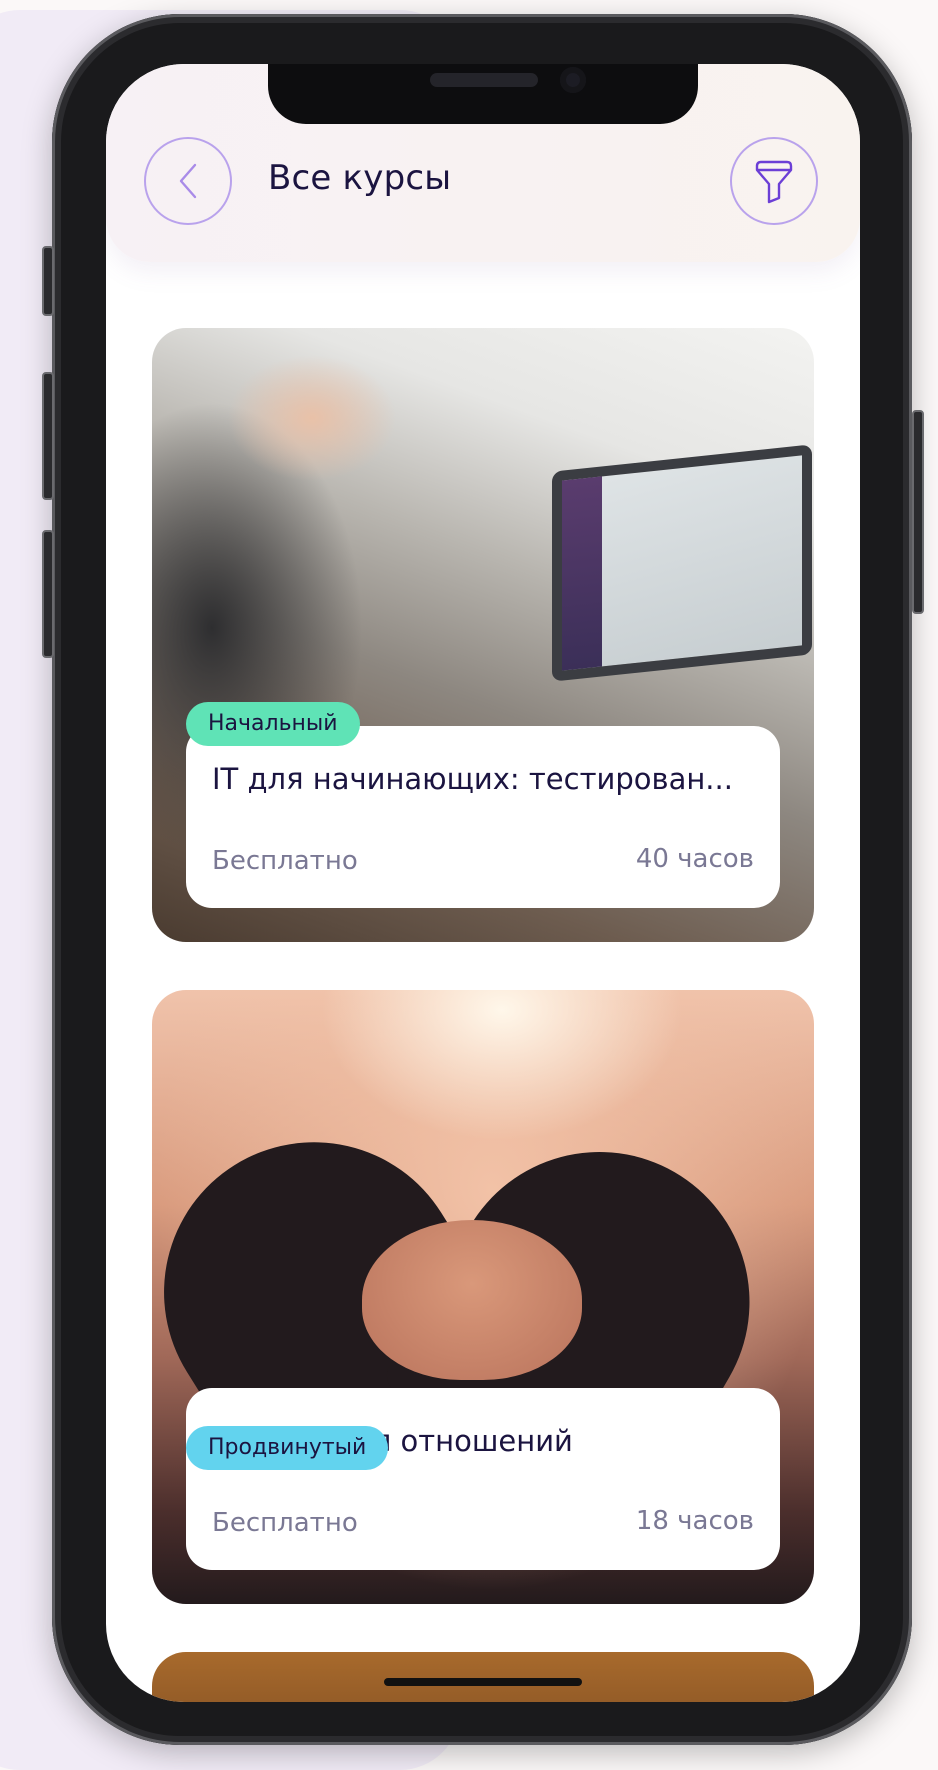 Image resolution: width=938 pixels, height=1770 pixels. What do you see at coordinates (484, 80) in the screenshot?
I see `speaker-grille` at bounding box center [484, 80].